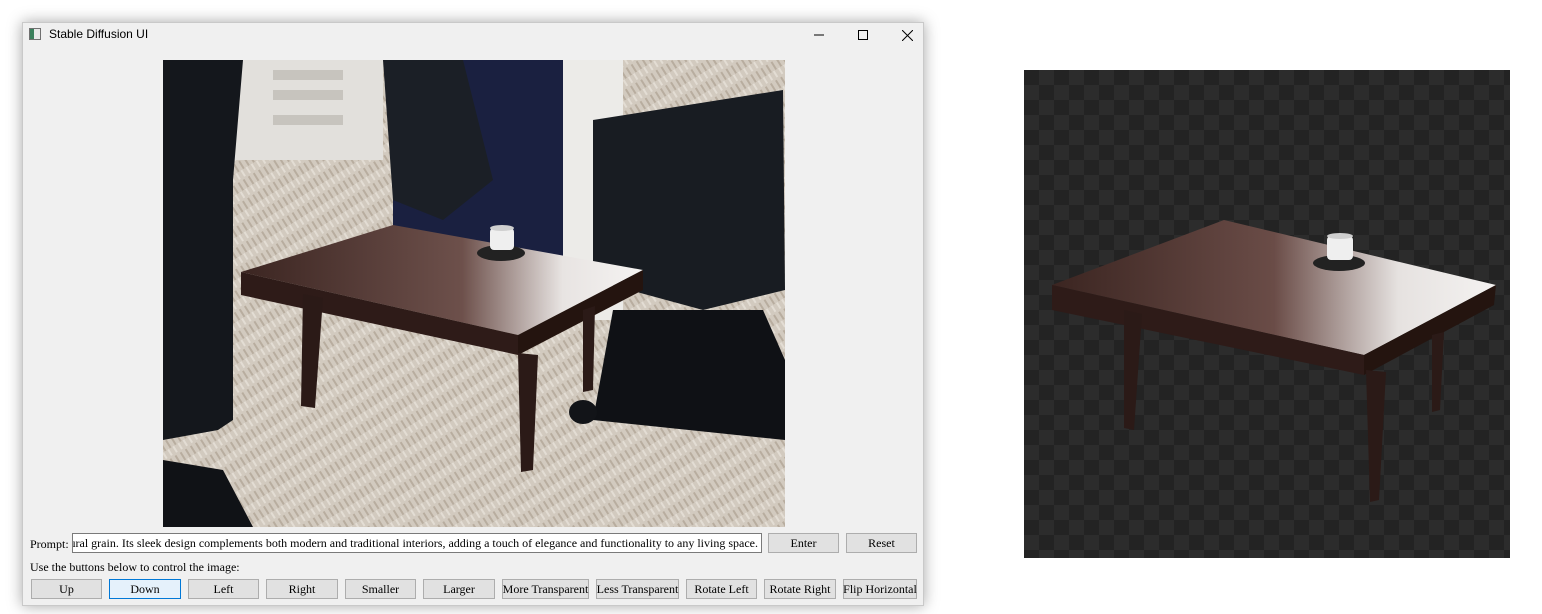 This screenshot has width=1542, height=614. Describe the element at coordinates (473, 35) in the screenshot. I see `title-bar: Stable Diffusion UI` at that location.